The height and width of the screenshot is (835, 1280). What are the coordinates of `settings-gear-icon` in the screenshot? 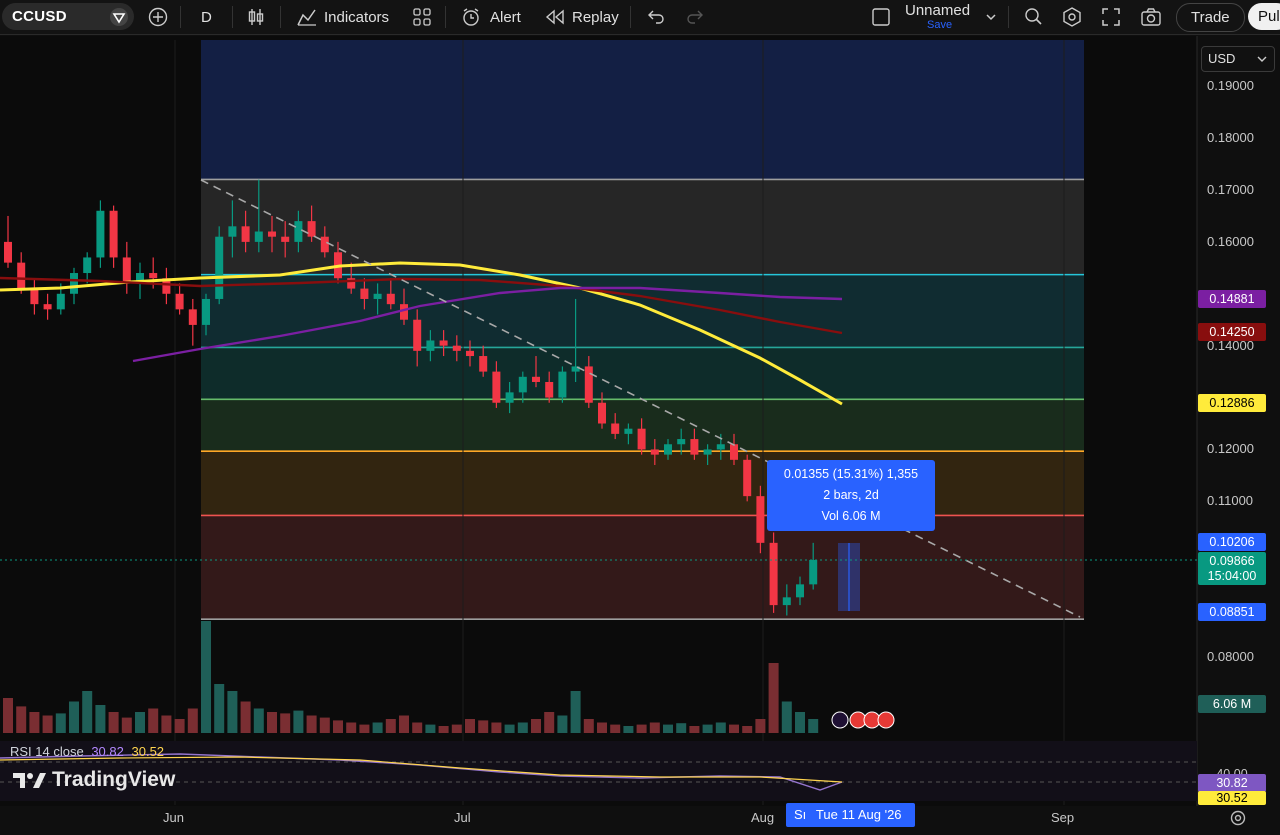 It's located at (1072, 17).